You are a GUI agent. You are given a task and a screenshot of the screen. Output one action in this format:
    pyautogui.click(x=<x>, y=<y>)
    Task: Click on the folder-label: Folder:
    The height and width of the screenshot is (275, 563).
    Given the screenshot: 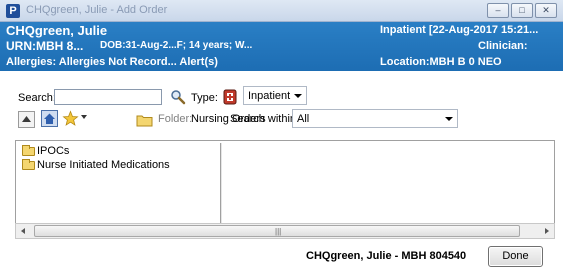 What is the action you would take?
    pyautogui.click(x=175, y=119)
    